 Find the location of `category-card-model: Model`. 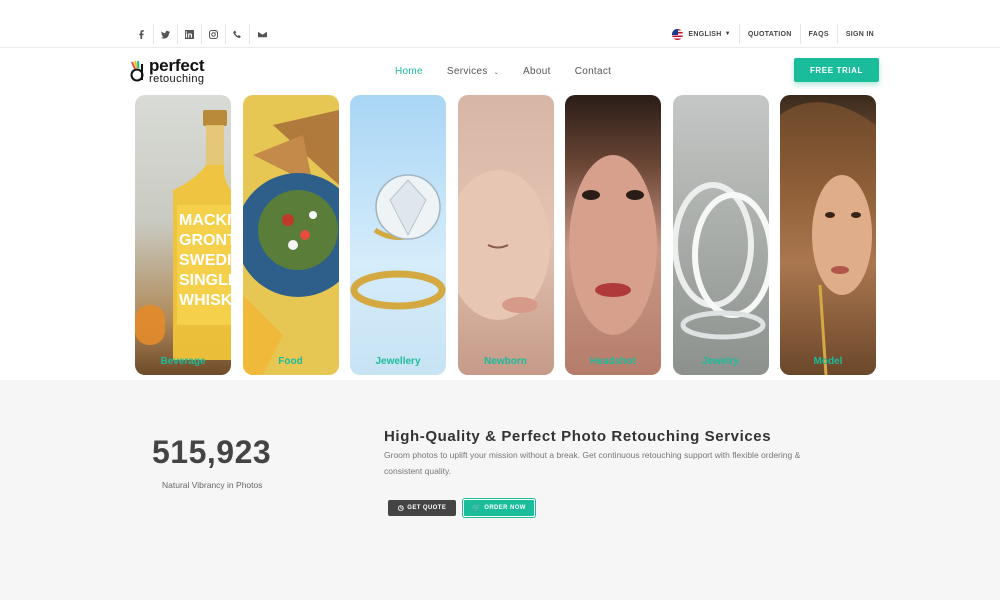

category-card-model: Model is located at coordinates (828, 235).